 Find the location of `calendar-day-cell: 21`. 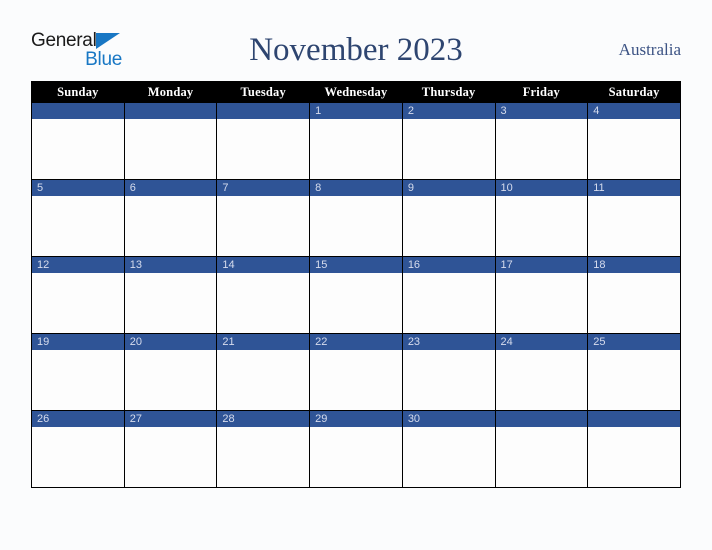

calendar-day-cell: 21 is located at coordinates (263, 372).